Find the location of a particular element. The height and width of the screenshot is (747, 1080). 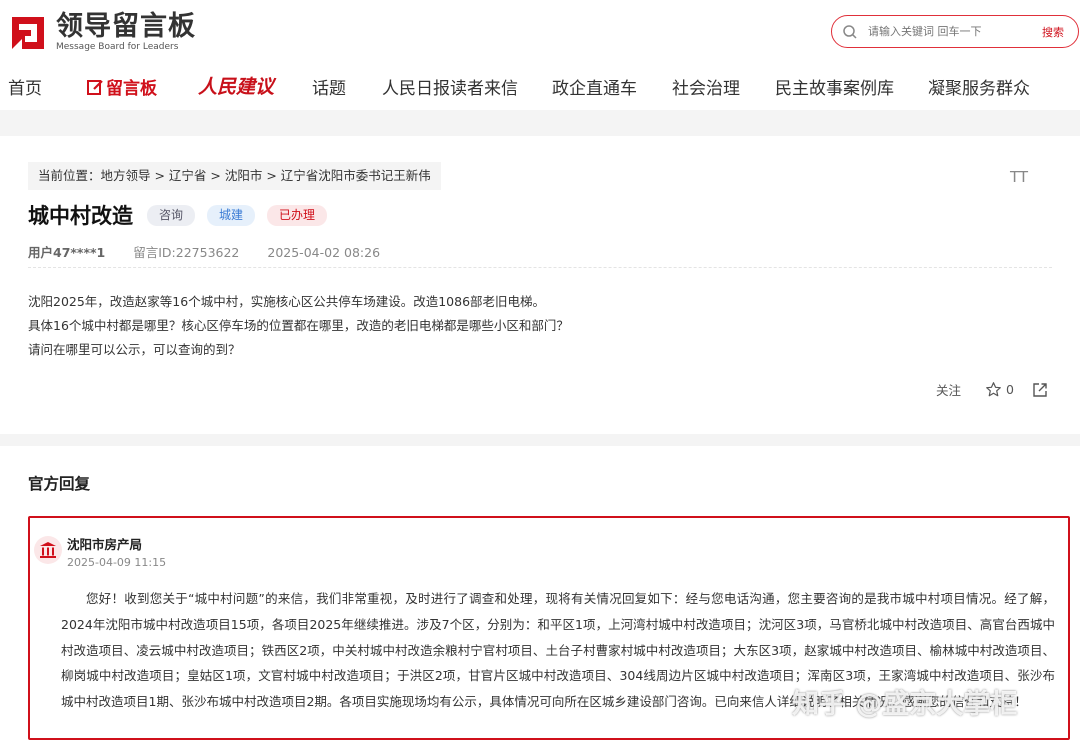

message-line: 请问在哪里可以公示，可以查询的到？ is located at coordinates (134, 349).